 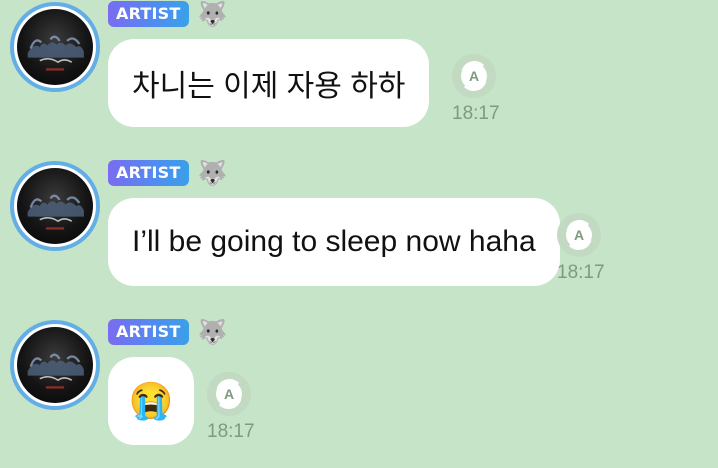 I want to click on crying-face-icon: 😭, so click(x=151, y=400).